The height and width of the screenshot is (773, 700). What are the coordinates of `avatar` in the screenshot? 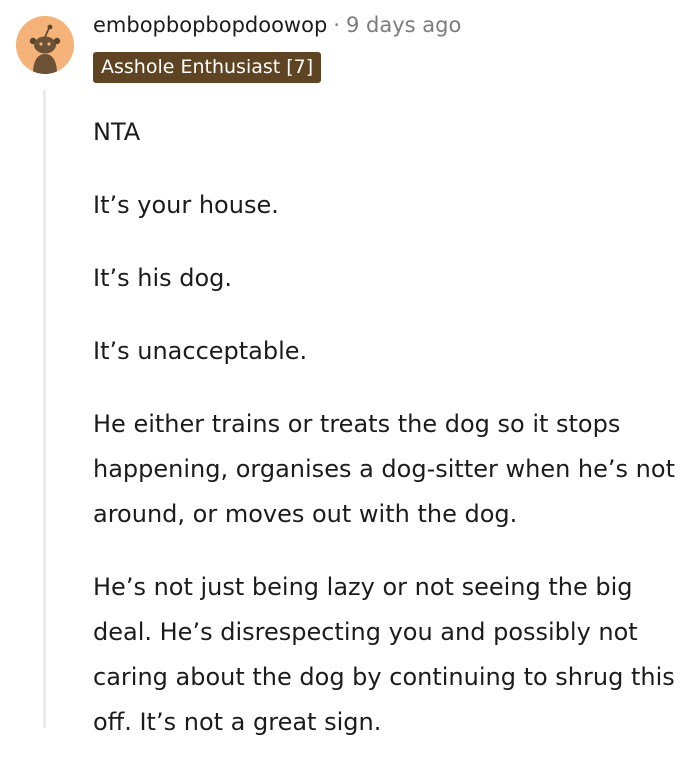 It's located at (45, 45).